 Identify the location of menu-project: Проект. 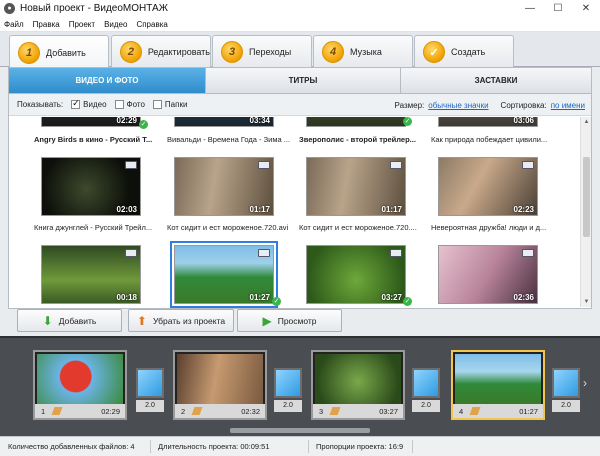
(82, 24).